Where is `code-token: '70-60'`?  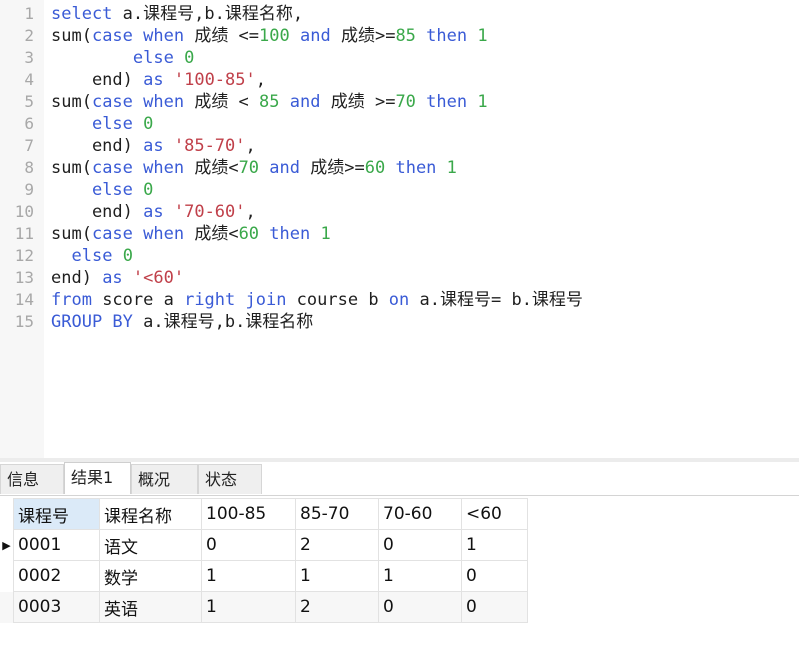 code-token: '70-60' is located at coordinates (209, 212).